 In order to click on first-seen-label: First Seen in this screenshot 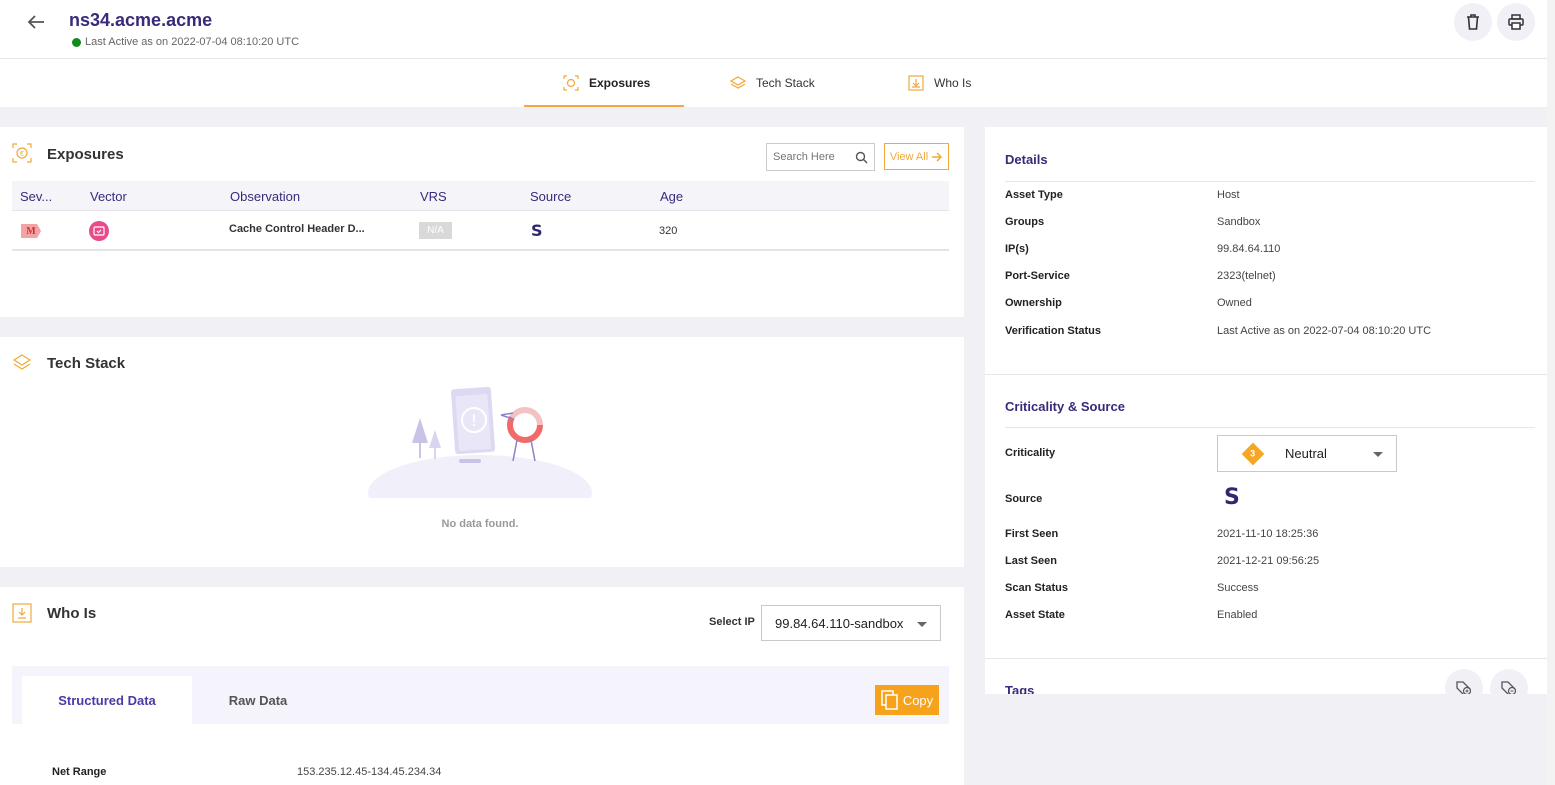, I will do `click(1032, 534)`.